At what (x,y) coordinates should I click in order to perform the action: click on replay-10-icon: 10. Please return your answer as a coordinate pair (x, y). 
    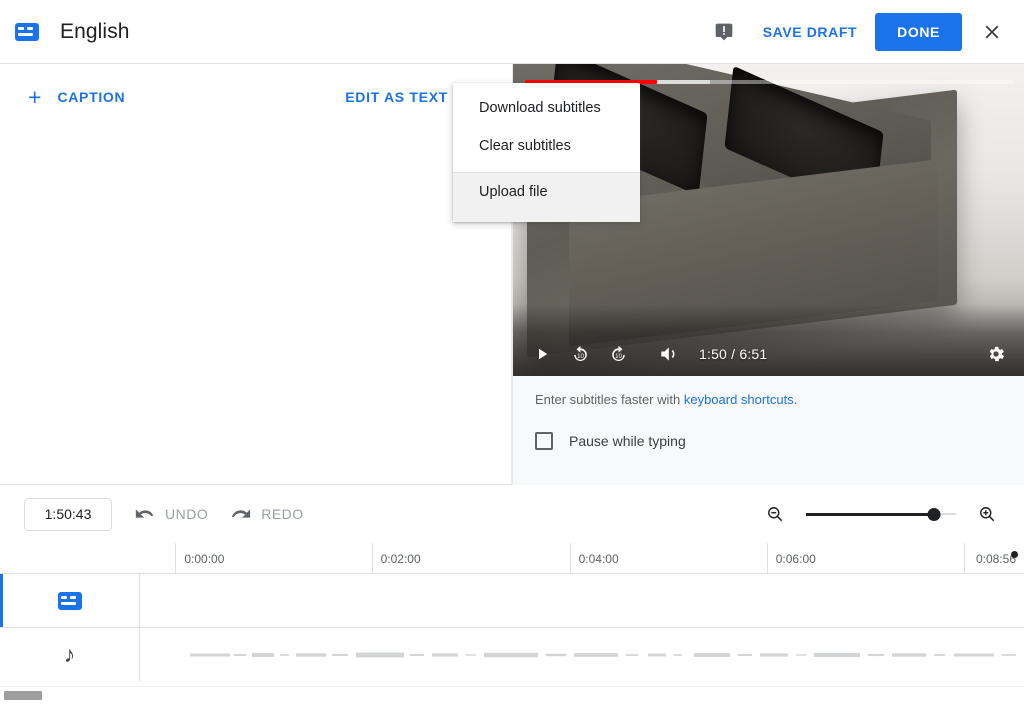
    Looking at the image, I should click on (580, 354).